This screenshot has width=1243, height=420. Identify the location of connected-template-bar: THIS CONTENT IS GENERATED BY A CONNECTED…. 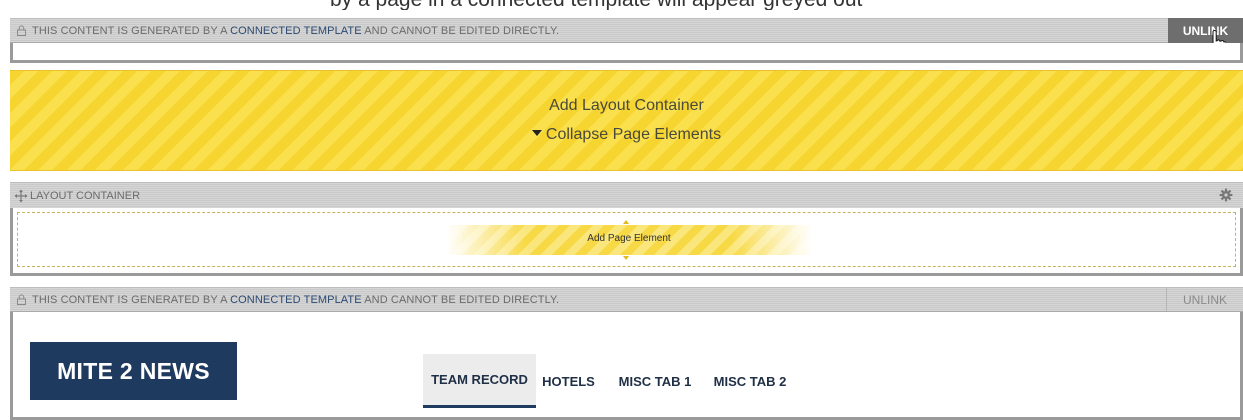
(626, 37).